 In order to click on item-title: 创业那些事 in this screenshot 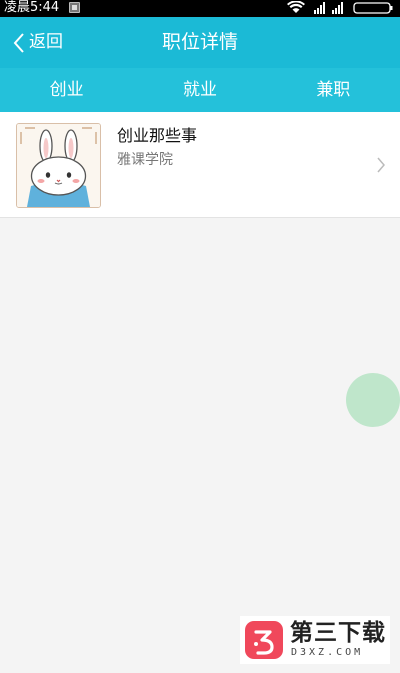, I will do `click(157, 135)`.